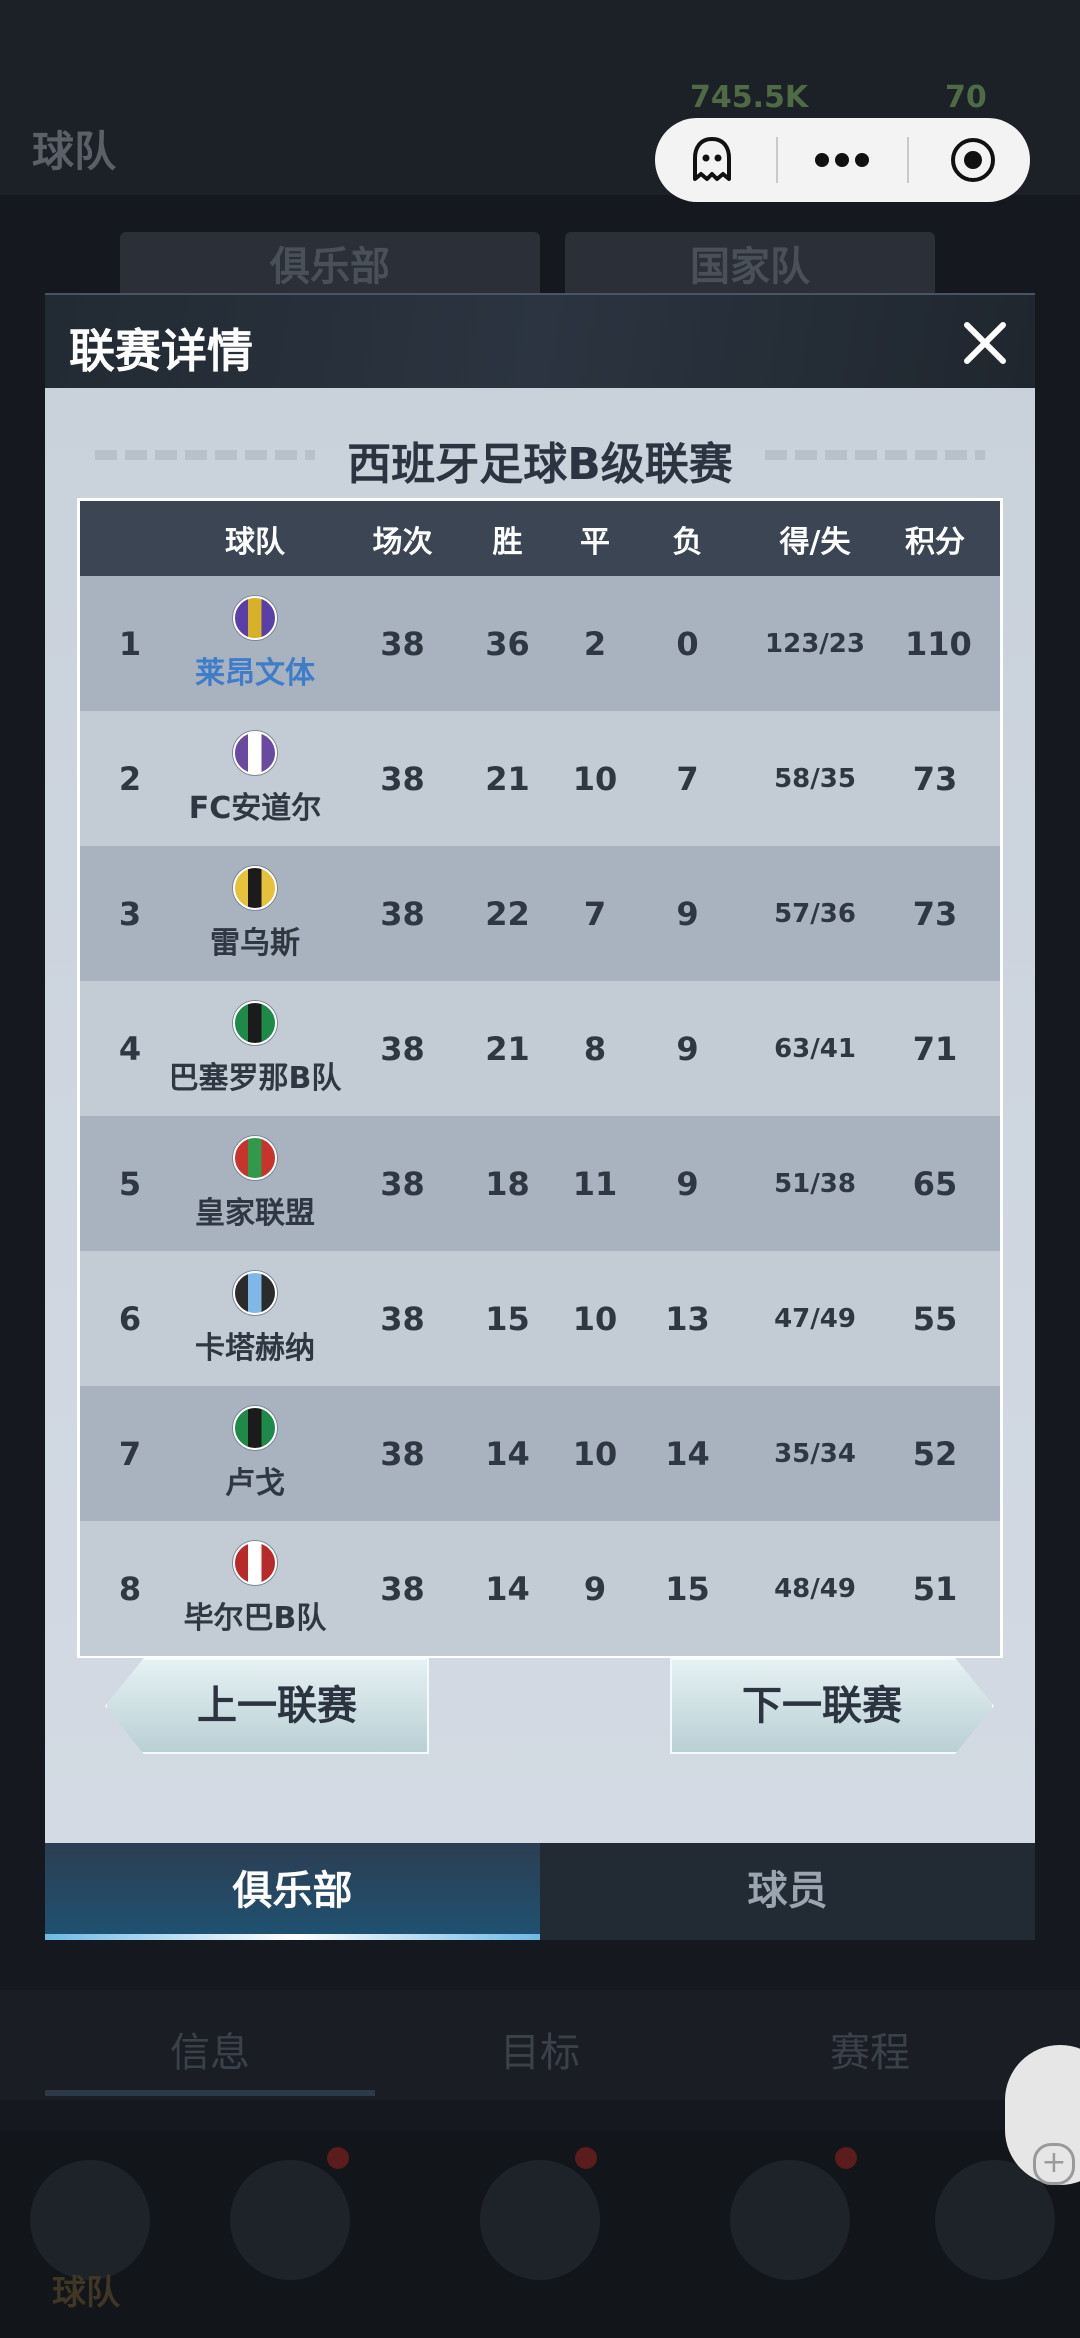 The width and height of the screenshot is (1080, 2338). What do you see at coordinates (935, 1453) in the screenshot?
I see `points: 52` at bounding box center [935, 1453].